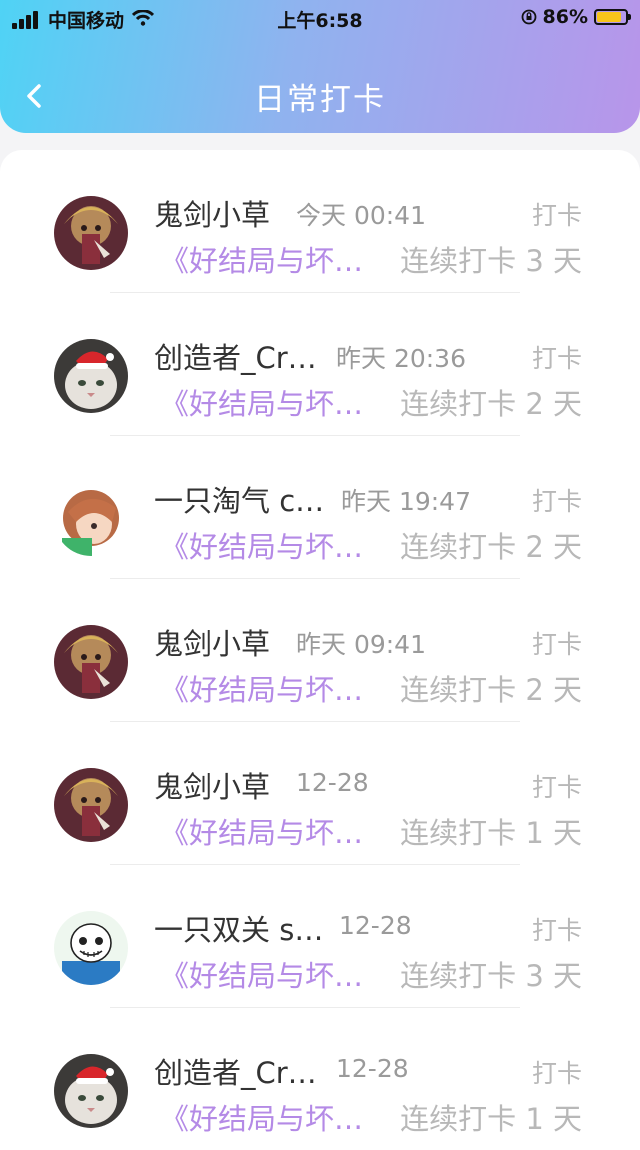  What do you see at coordinates (361, 215) in the screenshot?
I see `checkin-time: 今天 00:41` at bounding box center [361, 215].